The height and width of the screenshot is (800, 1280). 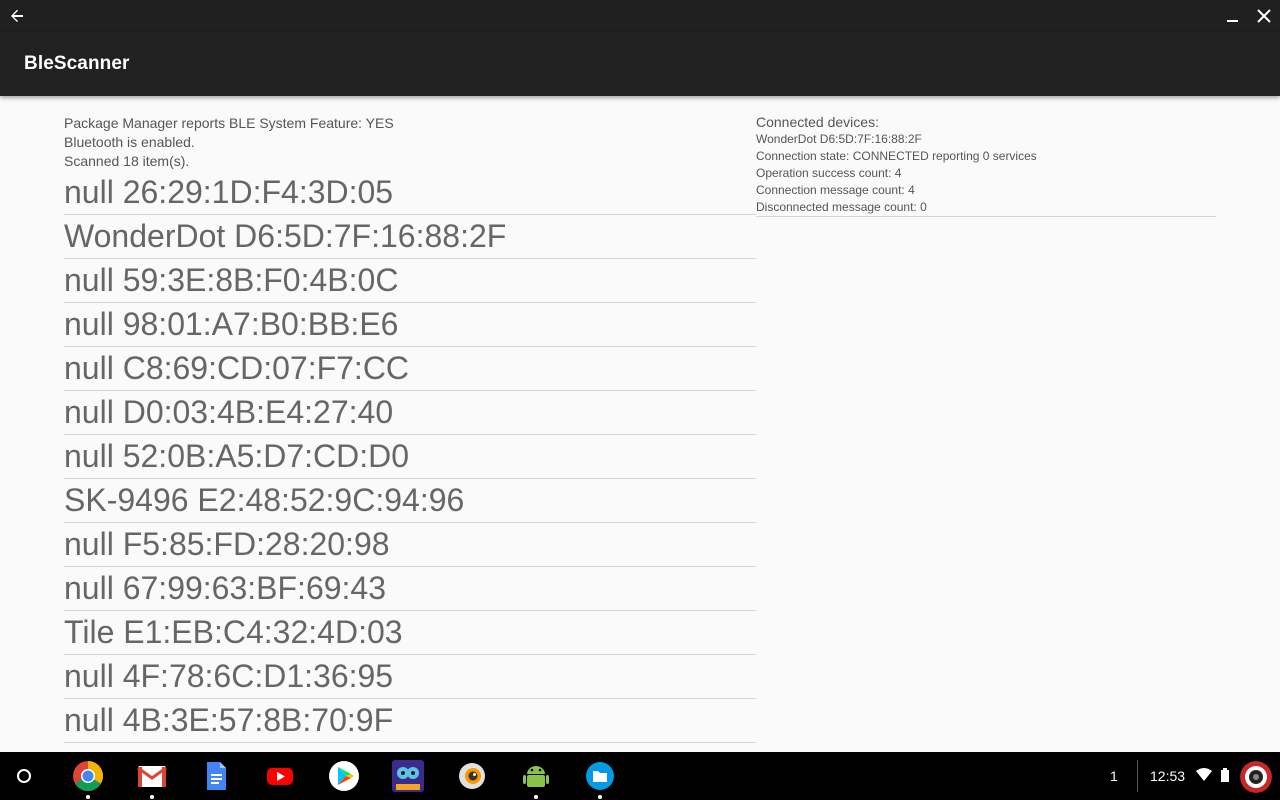 What do you see at coordinates (1225, 775) in the screenshot?
I see `battery-icon` at bounding box center [1225, 775].